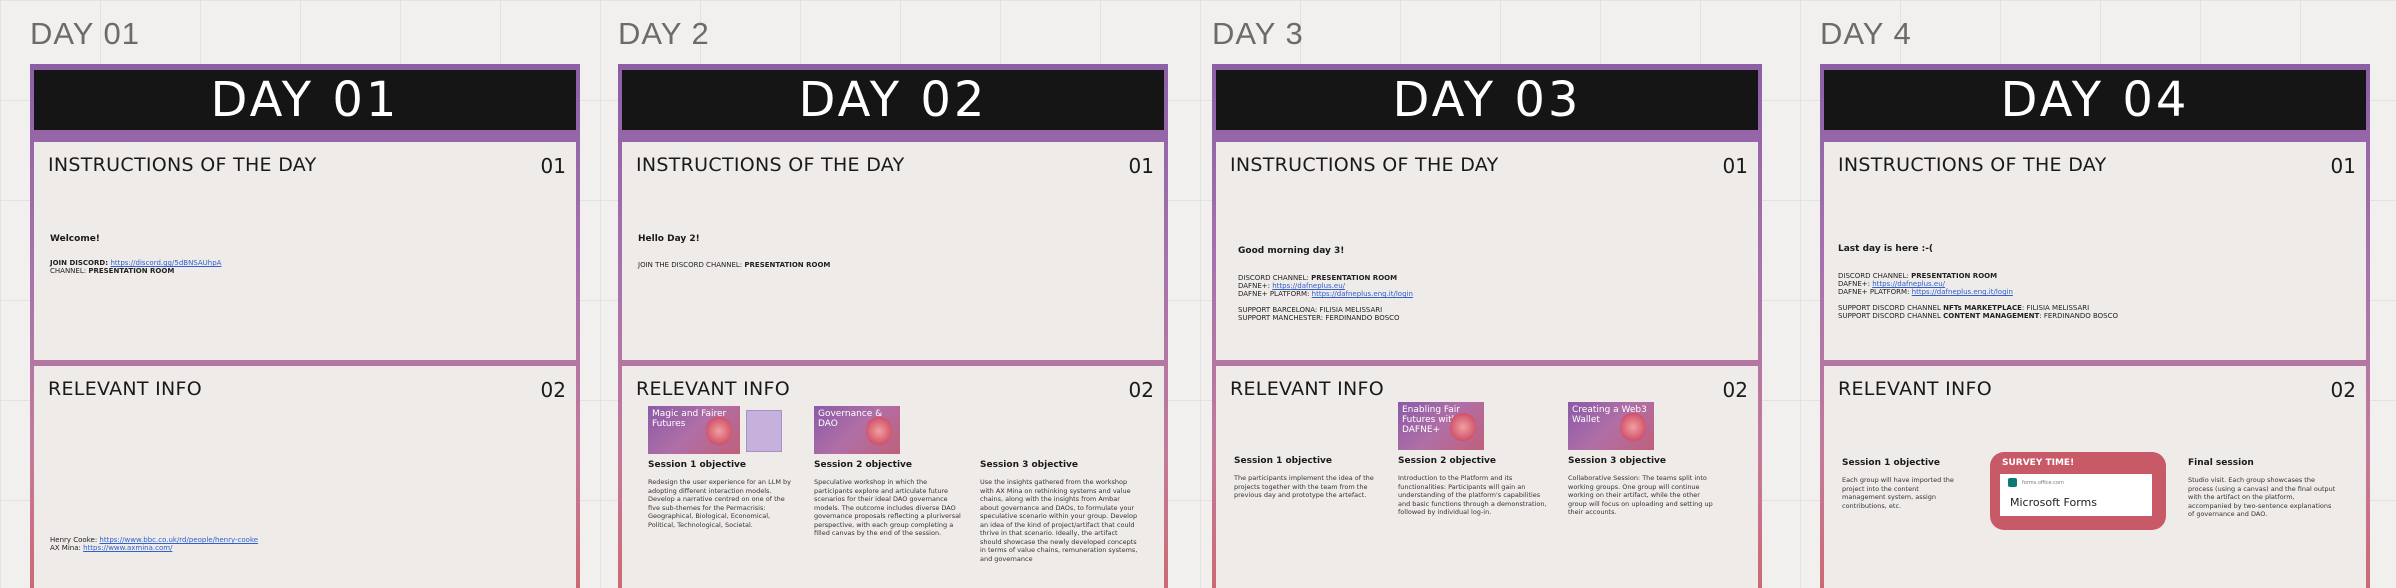 The height and width of the screenshot is (588, 2396). What do you see at coordinates (2053, 502) in the screenshot?
I see `survey-name: Microsoft Forms` at bounding box center [2053, 502].